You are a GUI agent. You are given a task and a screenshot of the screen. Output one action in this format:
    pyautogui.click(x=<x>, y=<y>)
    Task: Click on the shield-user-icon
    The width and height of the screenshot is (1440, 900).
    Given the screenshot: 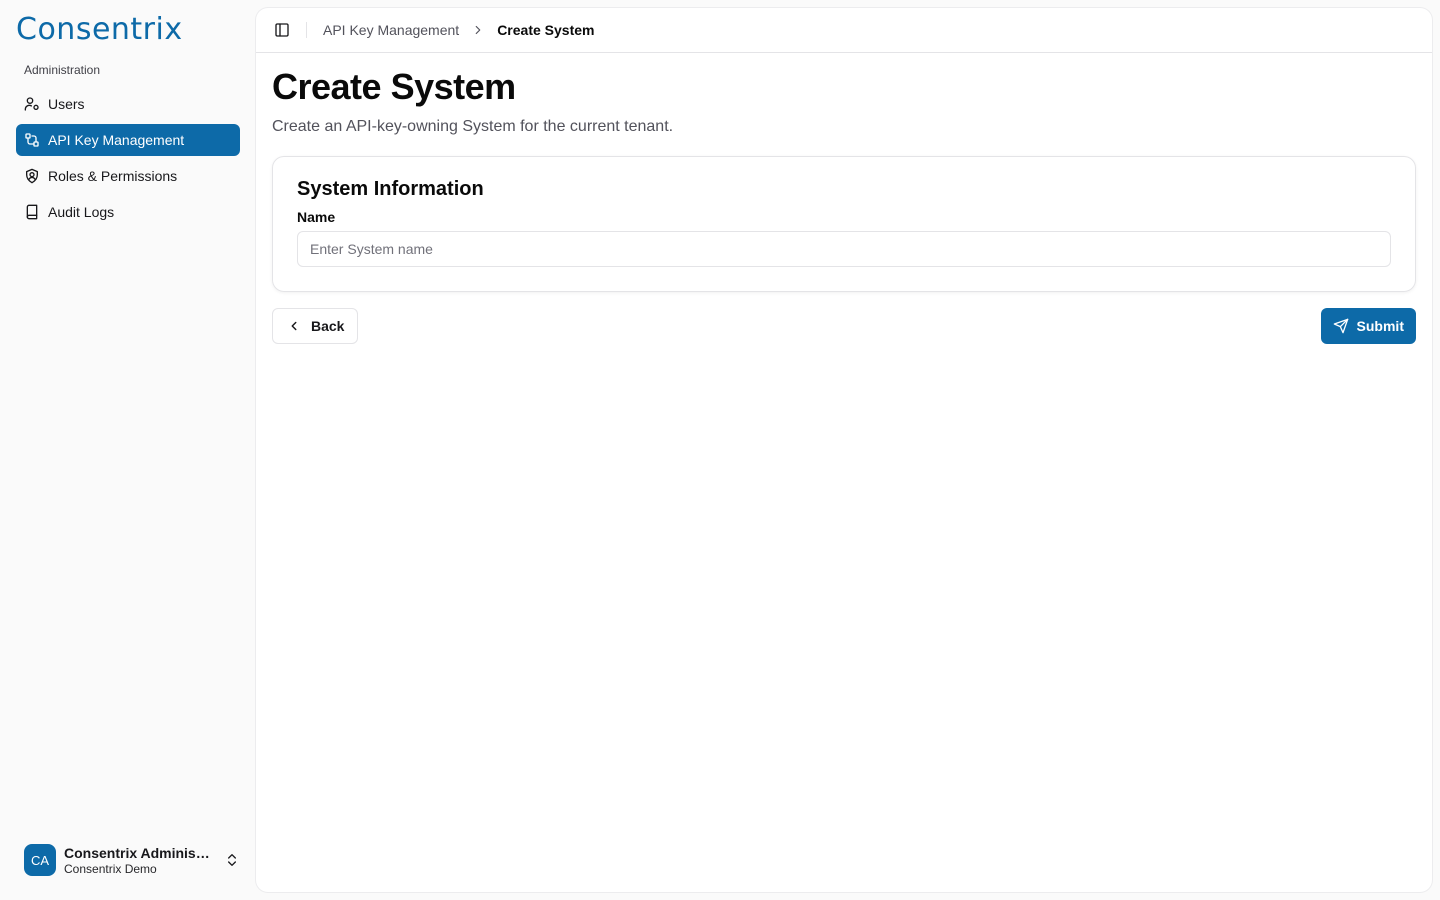 What is the action you would take?
    pyautogui.click(x=32, y=176)
    